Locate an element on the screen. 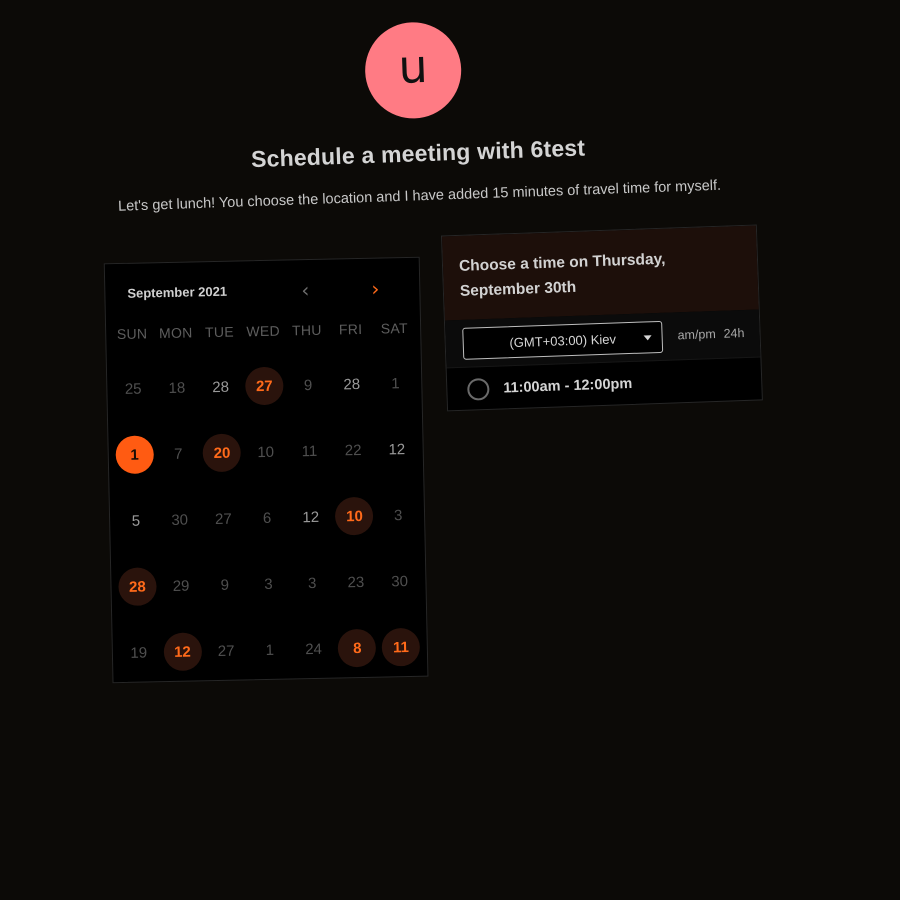 Image resolution: width=900 pixels, height=900 pixels. calendar-day: 23 is located at coordinates (355, 582).